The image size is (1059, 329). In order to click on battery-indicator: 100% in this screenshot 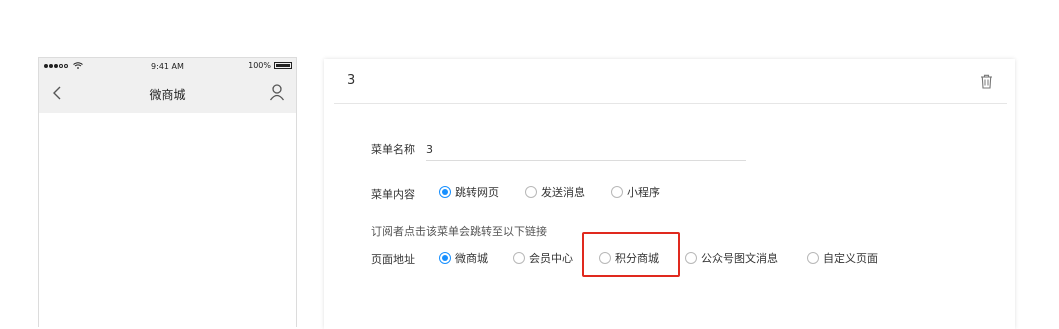, I will do `click(270, 65)`.